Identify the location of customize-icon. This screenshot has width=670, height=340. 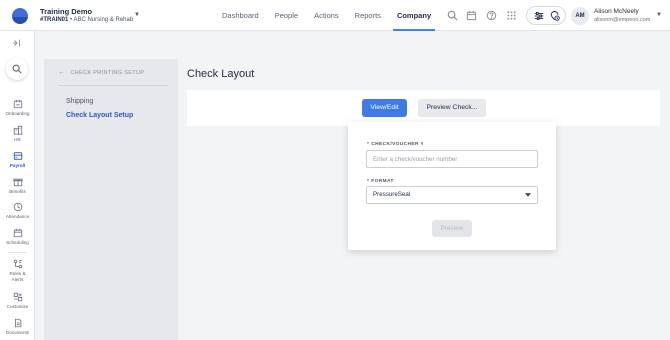
(17, 297).